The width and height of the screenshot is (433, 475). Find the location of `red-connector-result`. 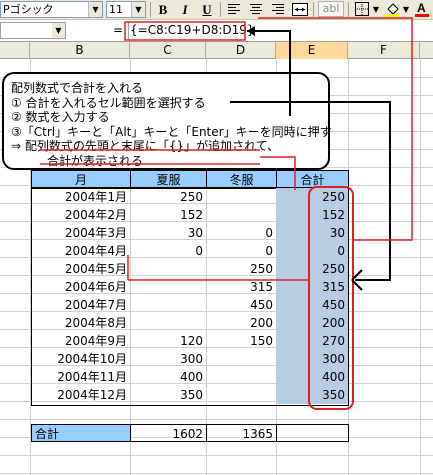

red-connector-result is located at coordinates (278, 173).